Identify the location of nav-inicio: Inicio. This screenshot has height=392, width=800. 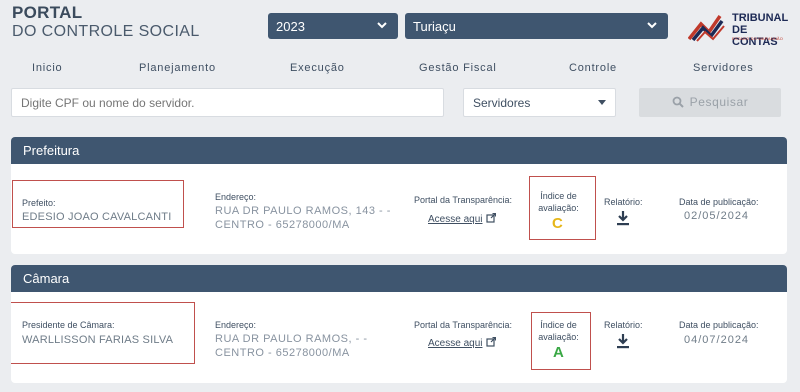
(47, 68).